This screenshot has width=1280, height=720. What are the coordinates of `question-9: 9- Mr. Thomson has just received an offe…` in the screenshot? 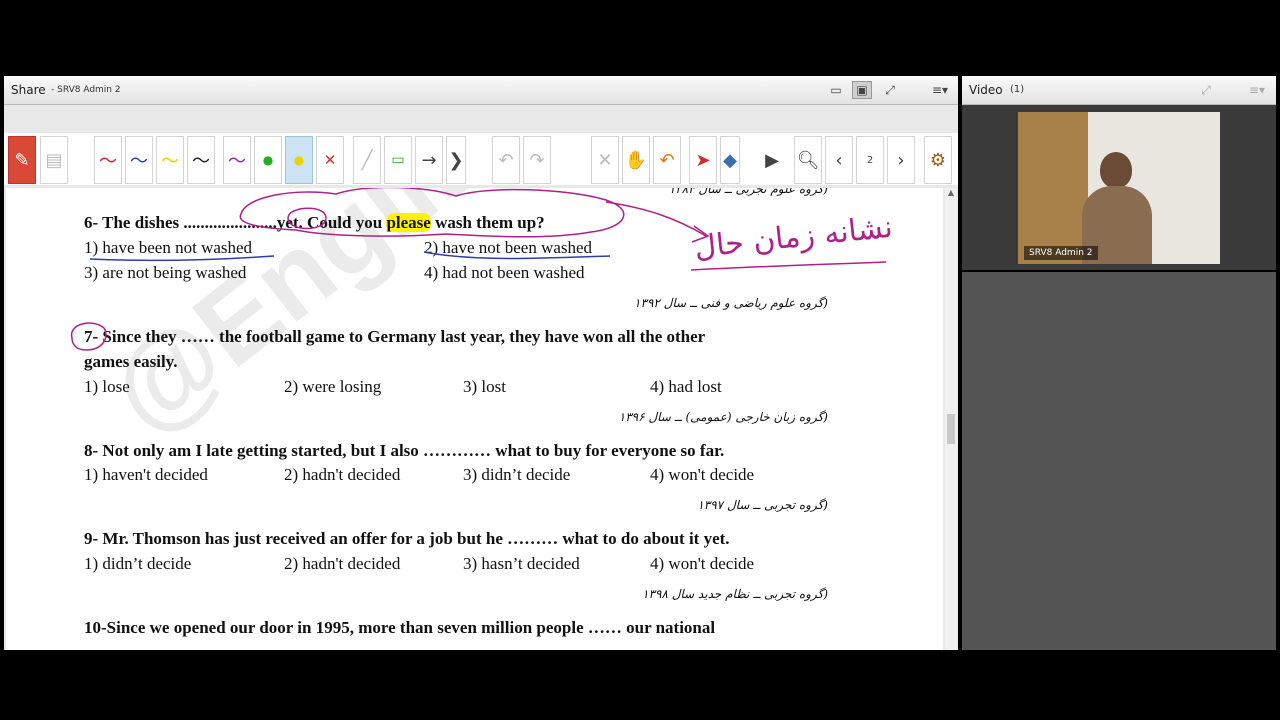 It's located at (407, 538).